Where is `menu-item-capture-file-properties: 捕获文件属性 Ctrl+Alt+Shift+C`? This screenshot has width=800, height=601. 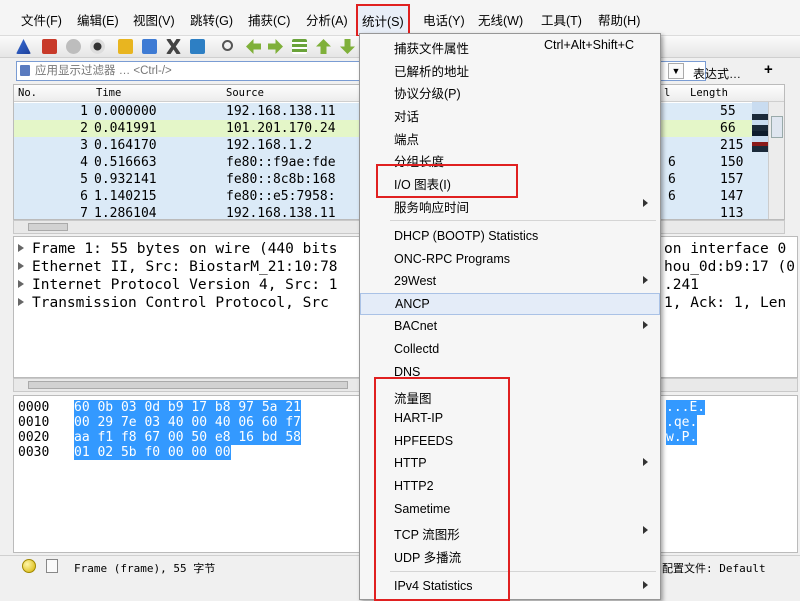 menu-item-capture-file-properties: 捕获文件属性 Ctrl+Alt+Shift+C is located at coordinates (510, 46).